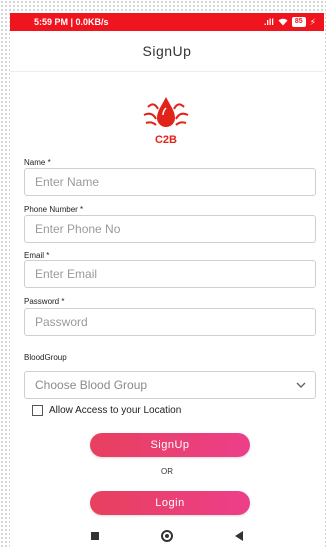 Image resolution: width=326 pixels, height=548 pixels. What do you see at coordinates (268, 22) in the screenshot?
I see `signal-icon: .ıll` at bounding box center [268, 22].